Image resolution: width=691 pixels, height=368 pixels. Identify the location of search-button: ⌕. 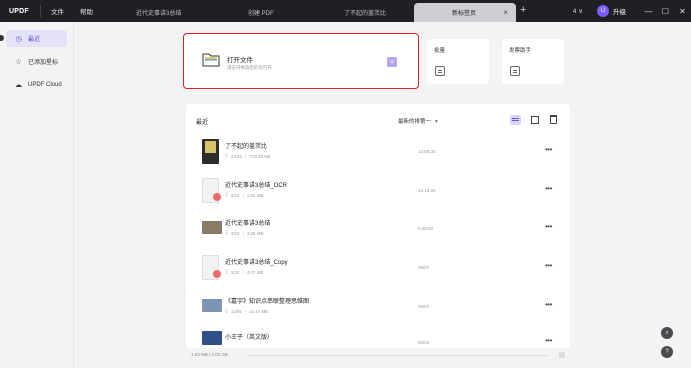
(667, 333).